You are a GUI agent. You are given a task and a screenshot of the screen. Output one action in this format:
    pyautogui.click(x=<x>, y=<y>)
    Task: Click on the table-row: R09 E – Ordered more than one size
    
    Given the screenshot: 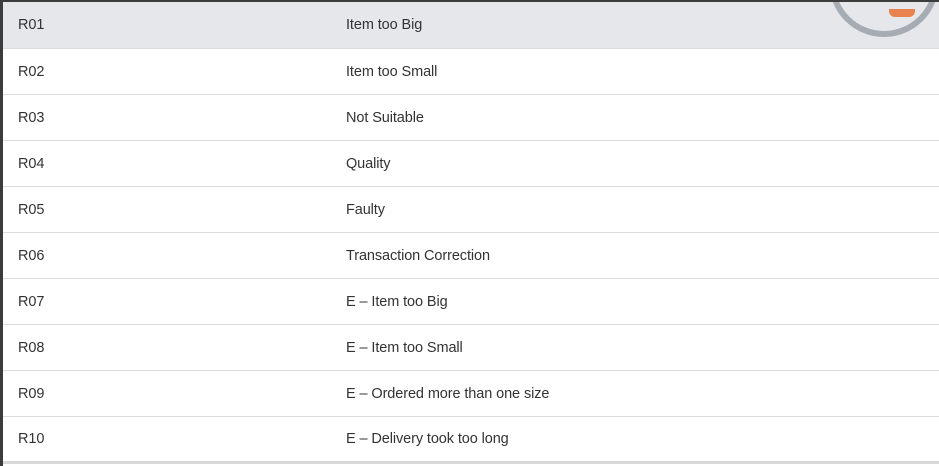 What is the action you would take?
    pyautogui.click(x=471, y=394)
    